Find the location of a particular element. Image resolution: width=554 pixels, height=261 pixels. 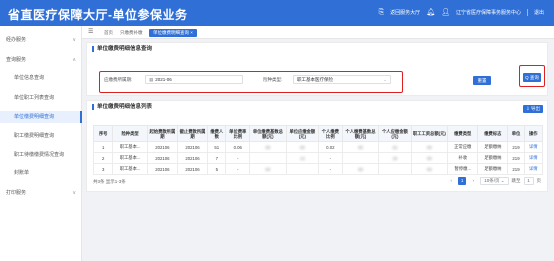

sidebar-item-employee-payment-detail: 职工缴费明细查询 is located at coordinates (41, 136).